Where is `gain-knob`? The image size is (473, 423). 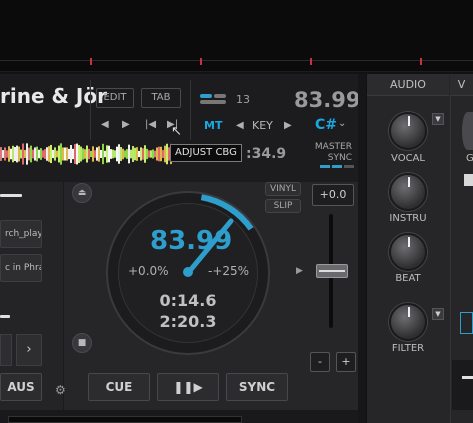 gain-knob is located at coordinates (467, 131).